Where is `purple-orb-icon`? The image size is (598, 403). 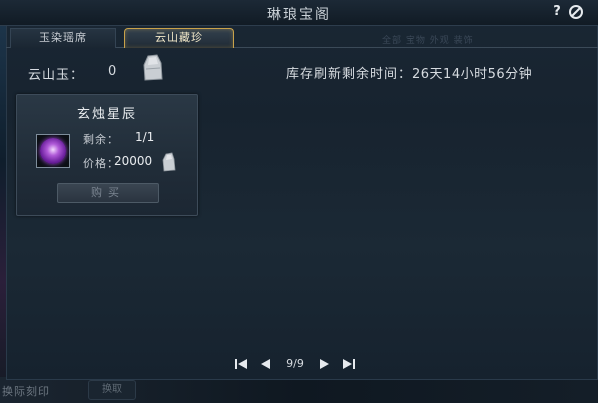
purple-orb-icon is located at coordinates (53, 151).